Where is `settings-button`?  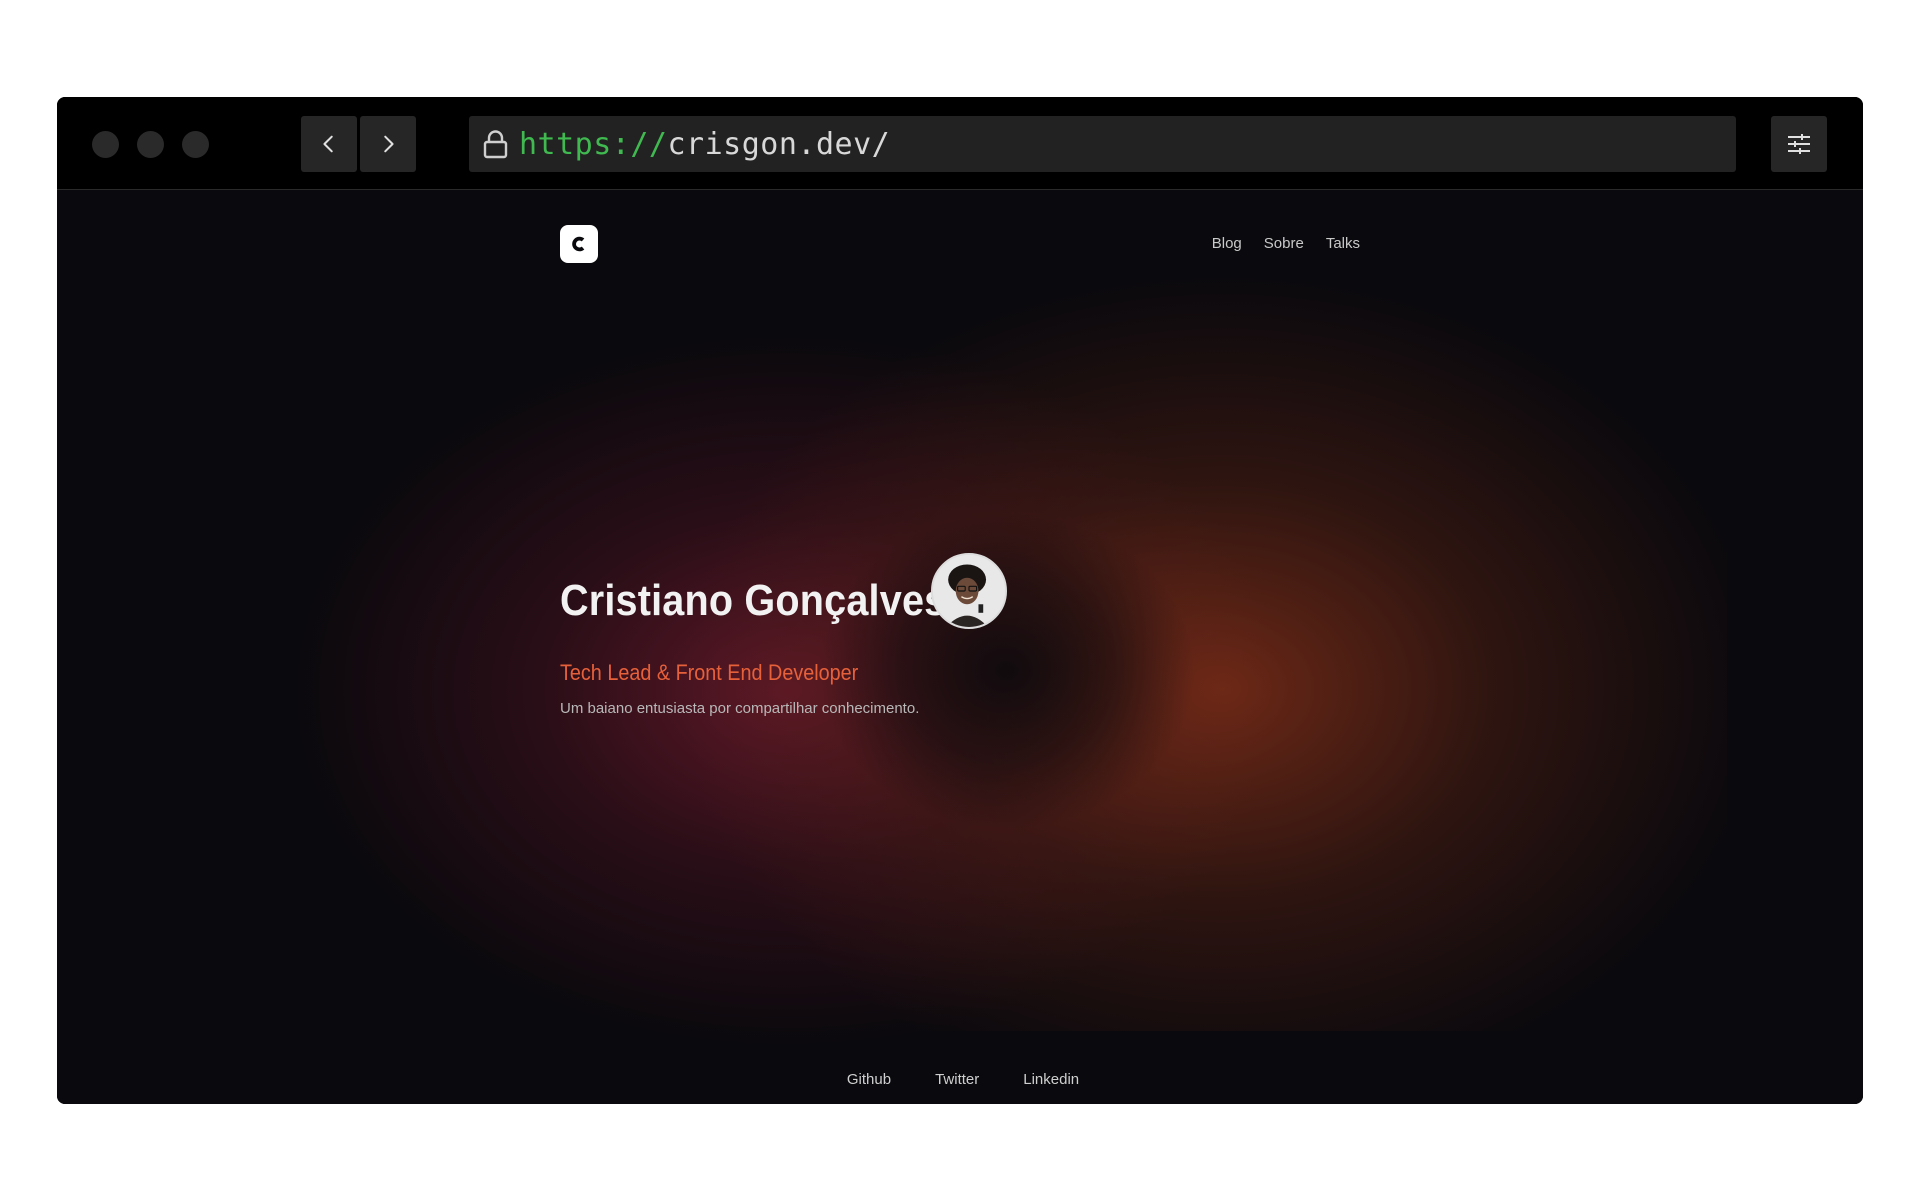 settings-button is located at coordinates (1799, 144).